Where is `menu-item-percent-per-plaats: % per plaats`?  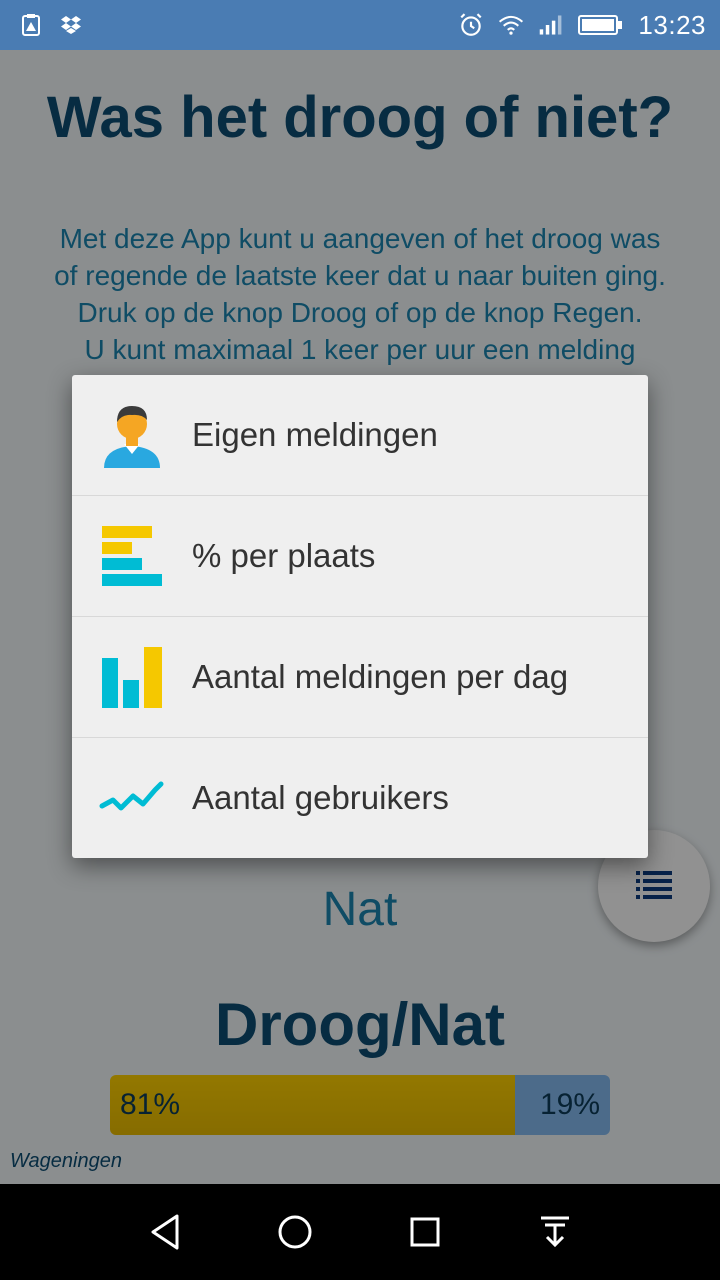
menu-item-percent-per-plaats: % per plaats is located at coordinates (360, 556).